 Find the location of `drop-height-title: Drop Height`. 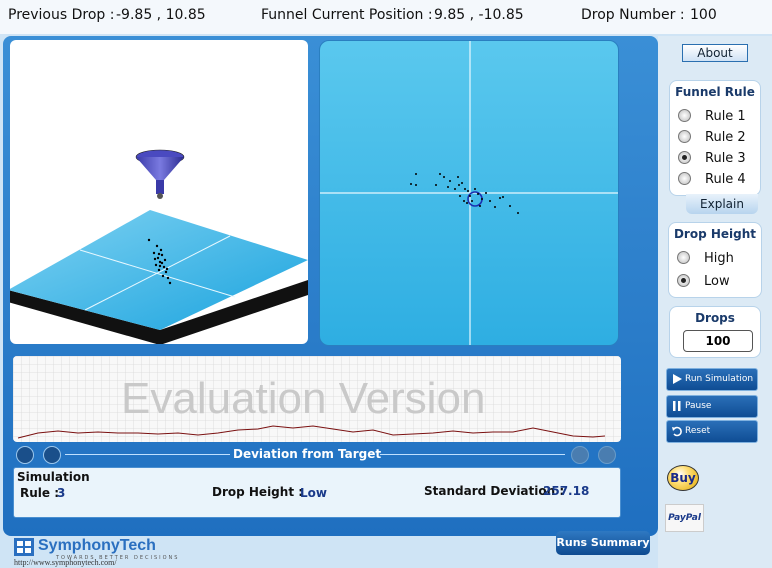

drop-height-title: Drop Height is located at coordinates (715, 234).